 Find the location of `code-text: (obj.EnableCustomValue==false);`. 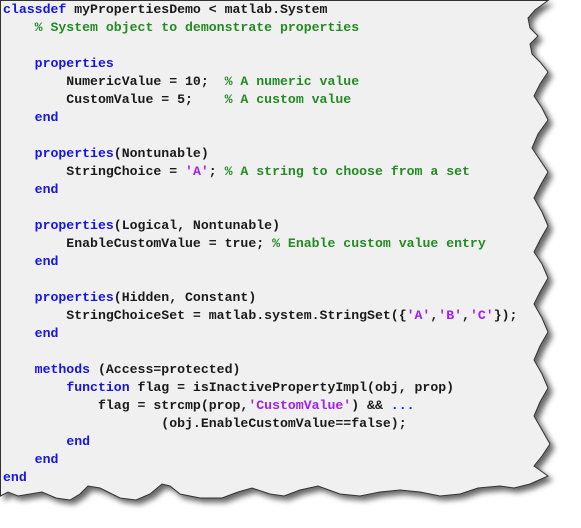

code-text: (obj.EnableCustomValue==false); is located at coordinates (205, 423).